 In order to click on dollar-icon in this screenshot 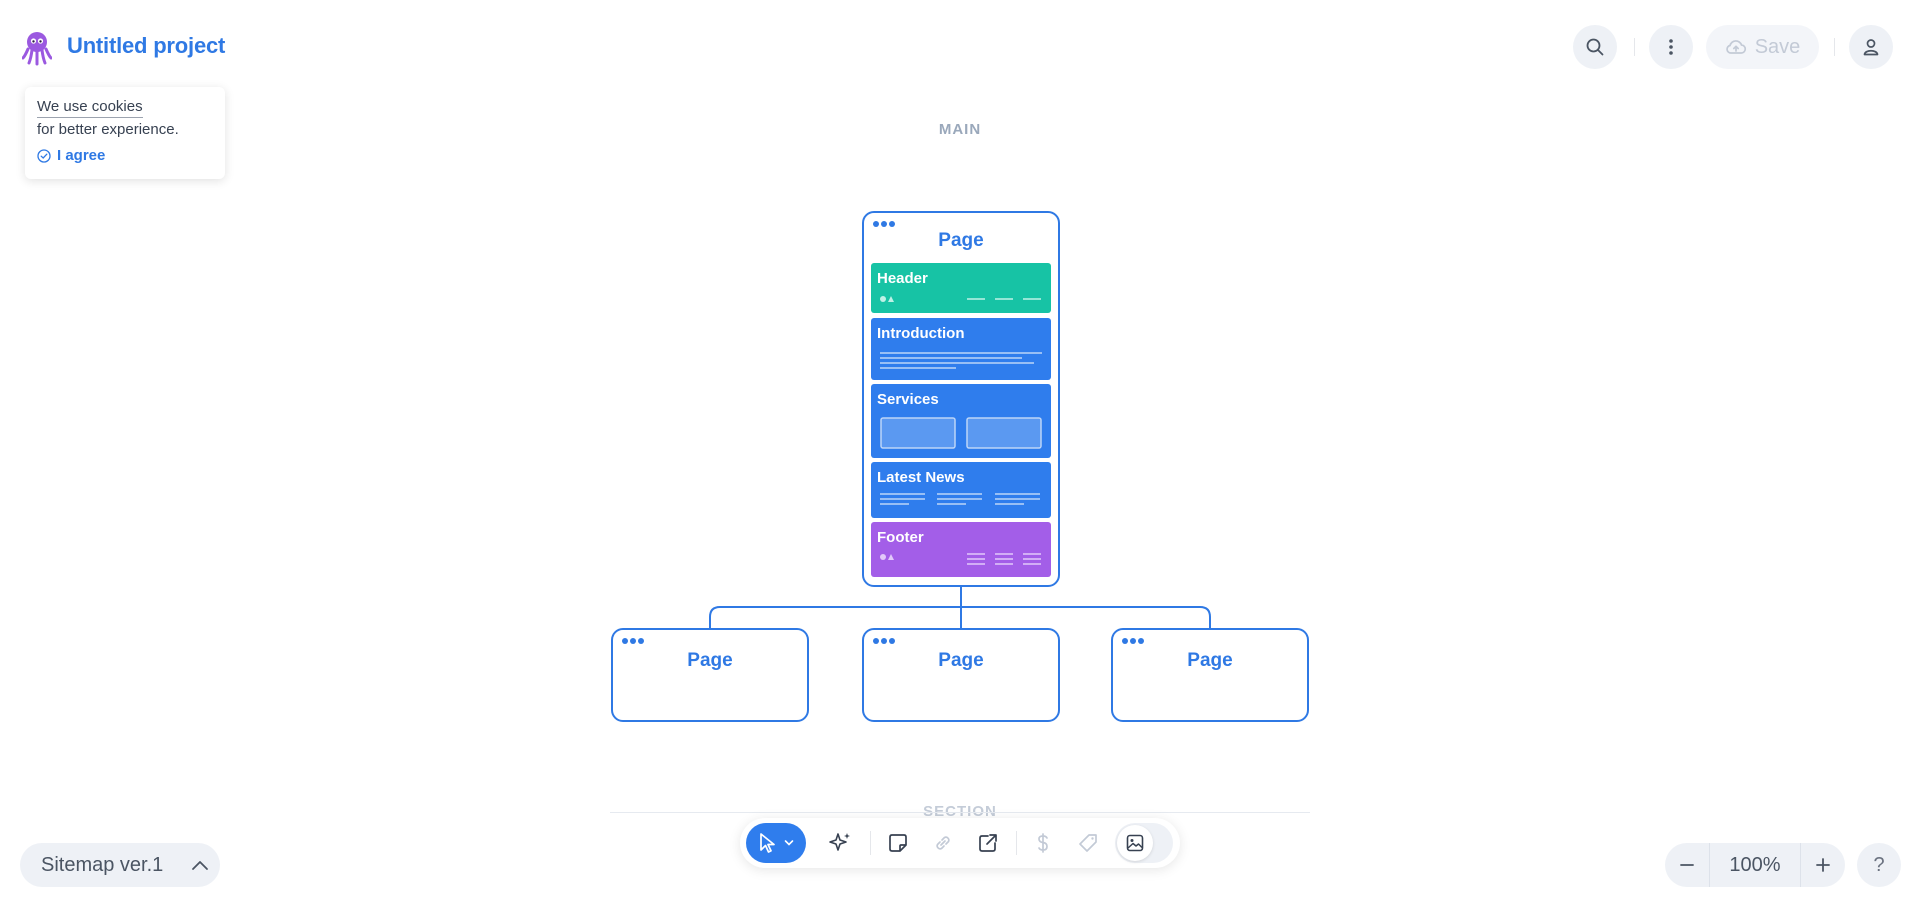, I will do `click(1043, 843)`.